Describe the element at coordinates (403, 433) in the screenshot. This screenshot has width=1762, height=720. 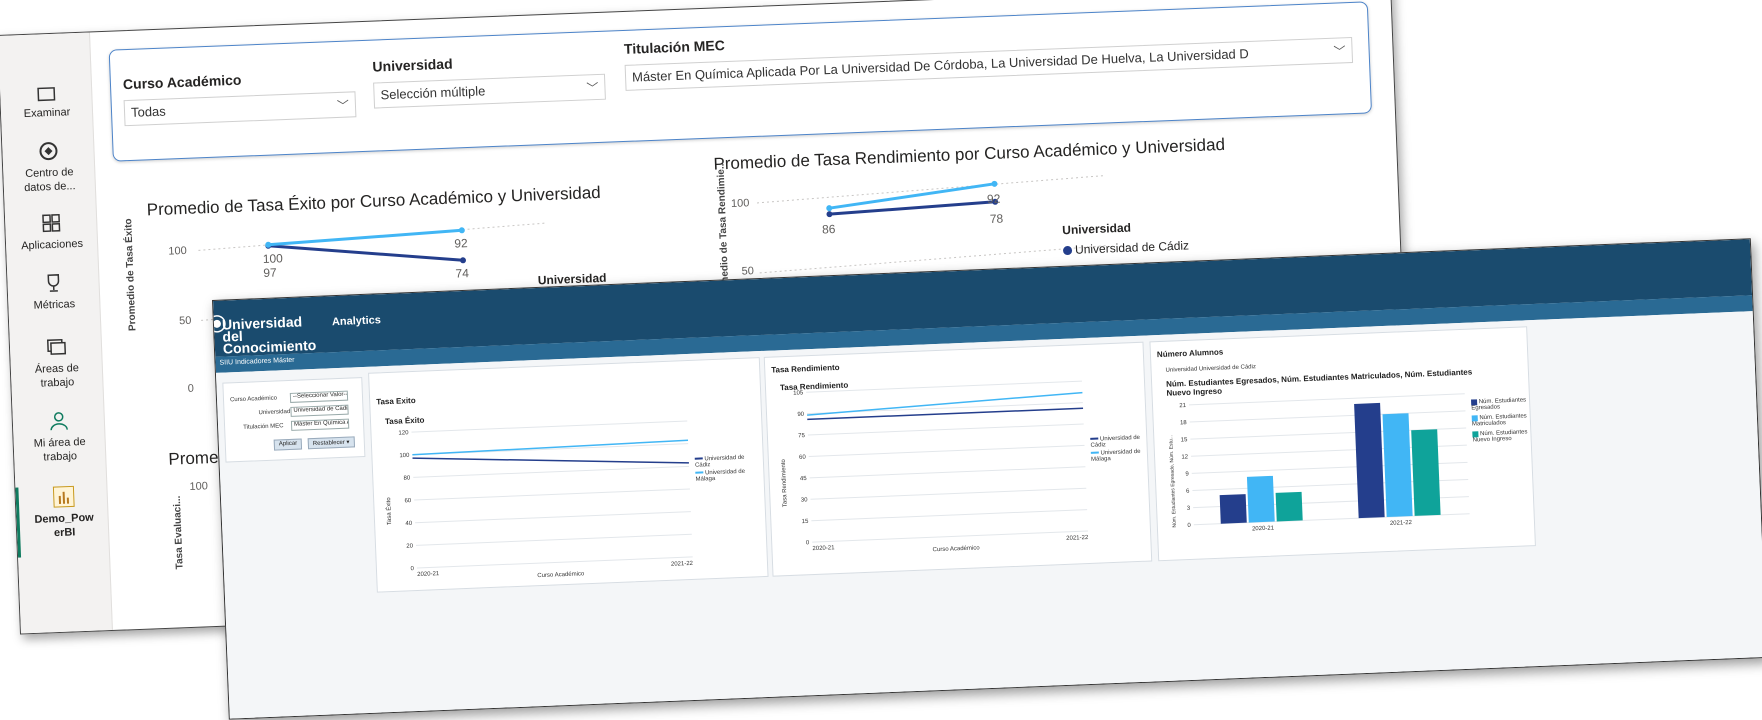
I see `y-tick: 120` at that location.